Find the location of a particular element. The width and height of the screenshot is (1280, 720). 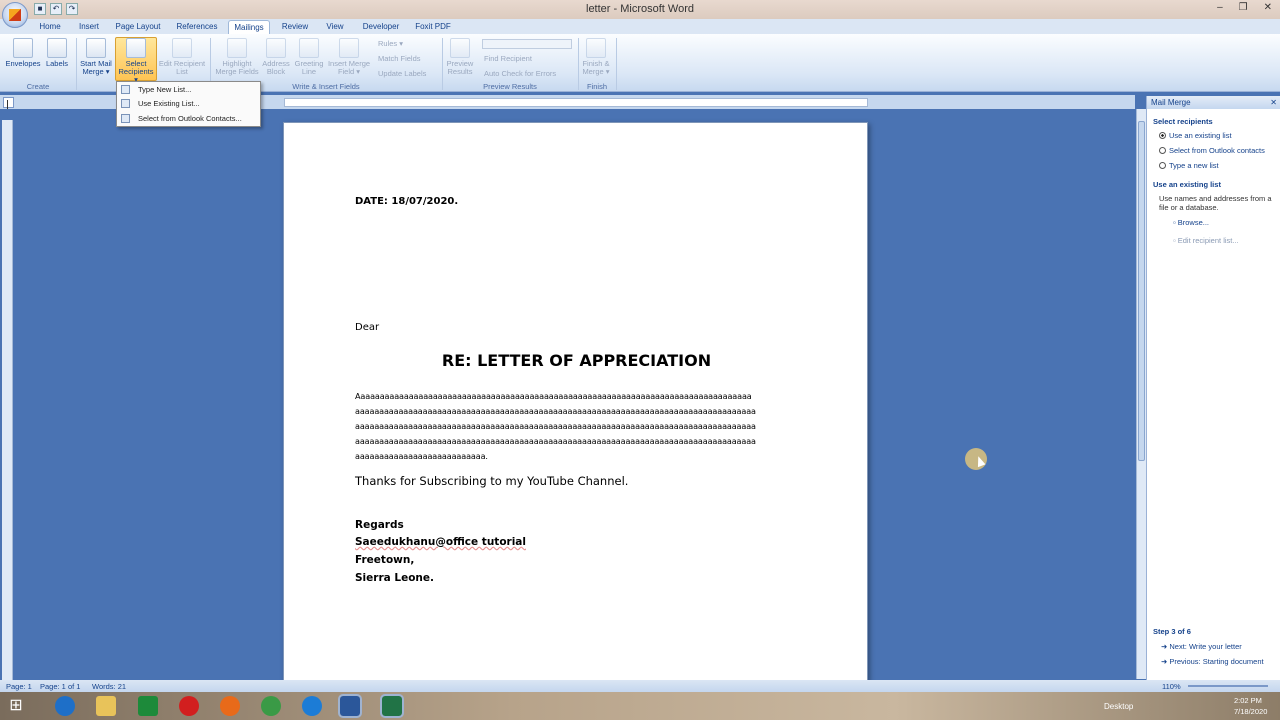

pane-title: Mail Merge ✕ is located at coordinates (1213, 102).